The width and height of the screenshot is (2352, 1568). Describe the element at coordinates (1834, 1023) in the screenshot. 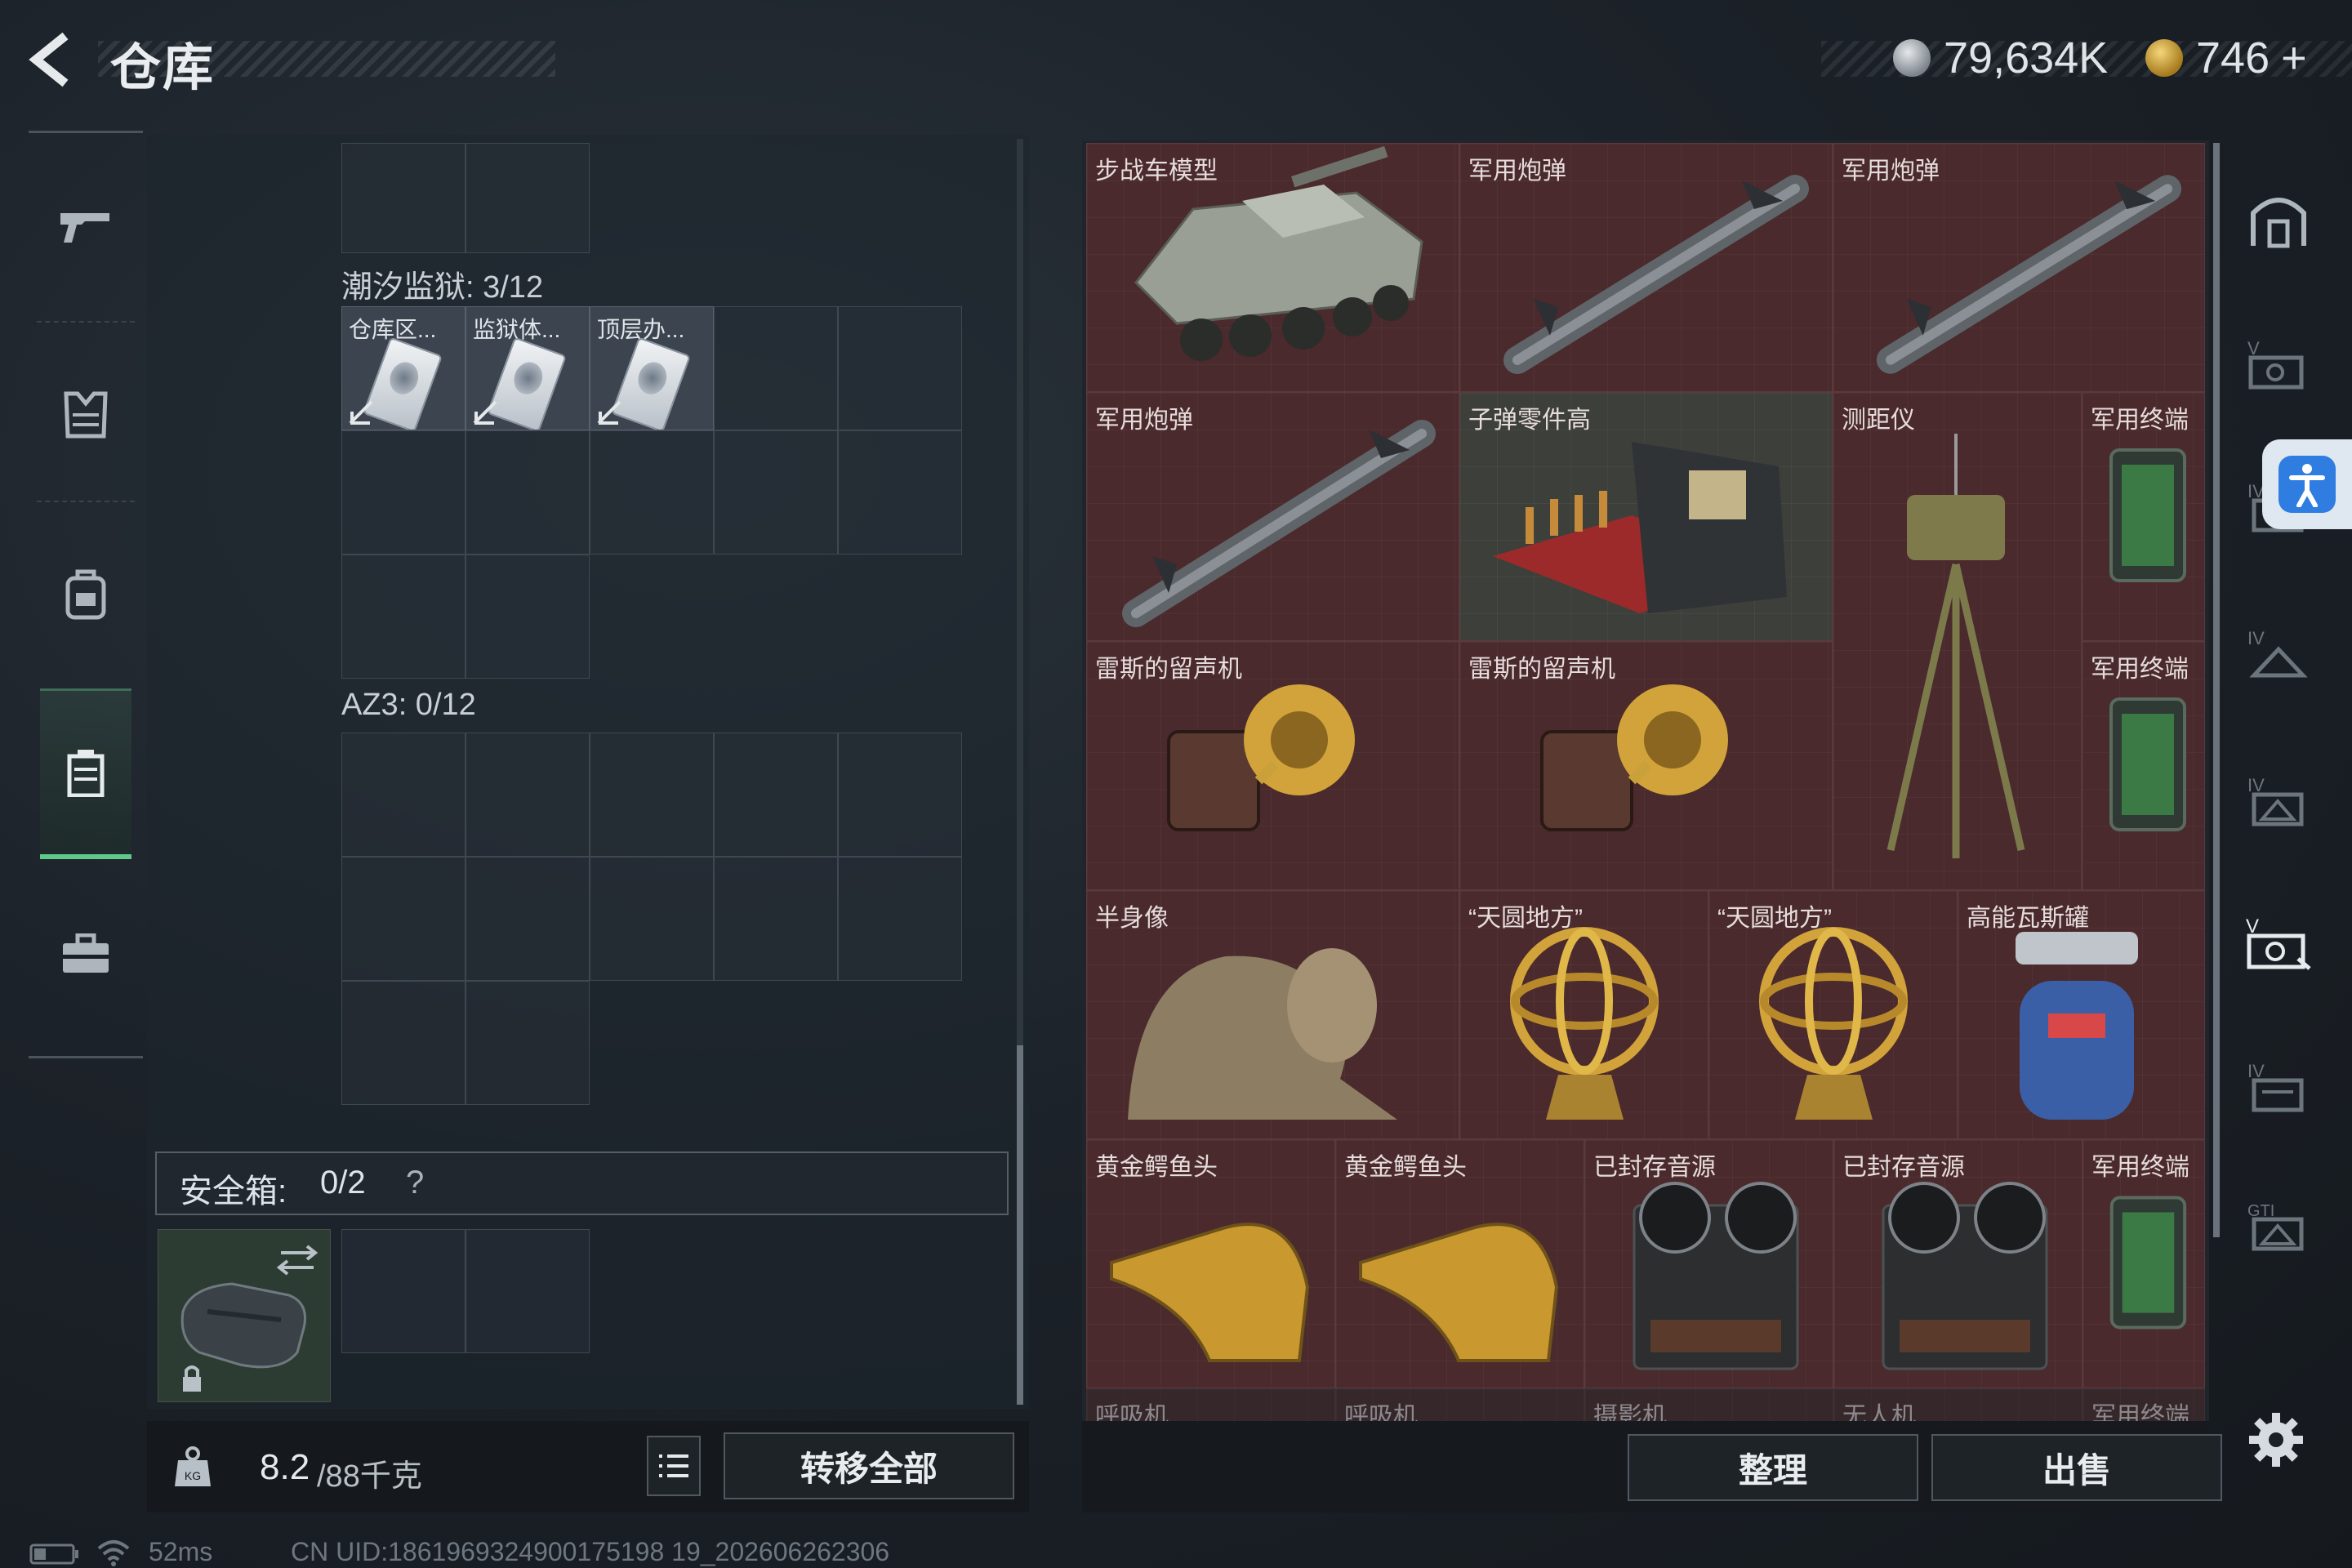

I see `armillary-sphere-image` at that location.